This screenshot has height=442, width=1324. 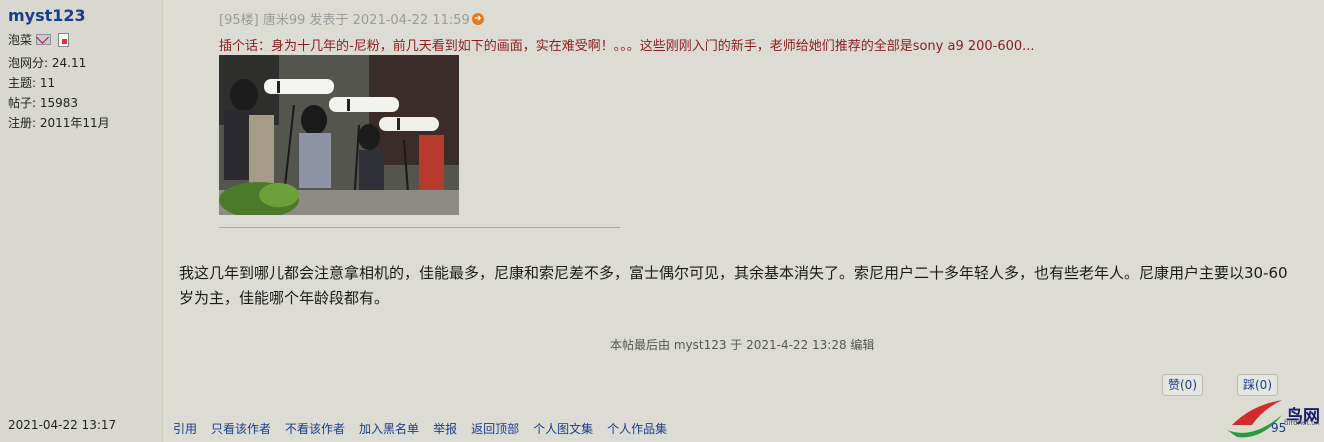 I want to click on dislike-button: 踩(0), so click(x=1257, y=385).